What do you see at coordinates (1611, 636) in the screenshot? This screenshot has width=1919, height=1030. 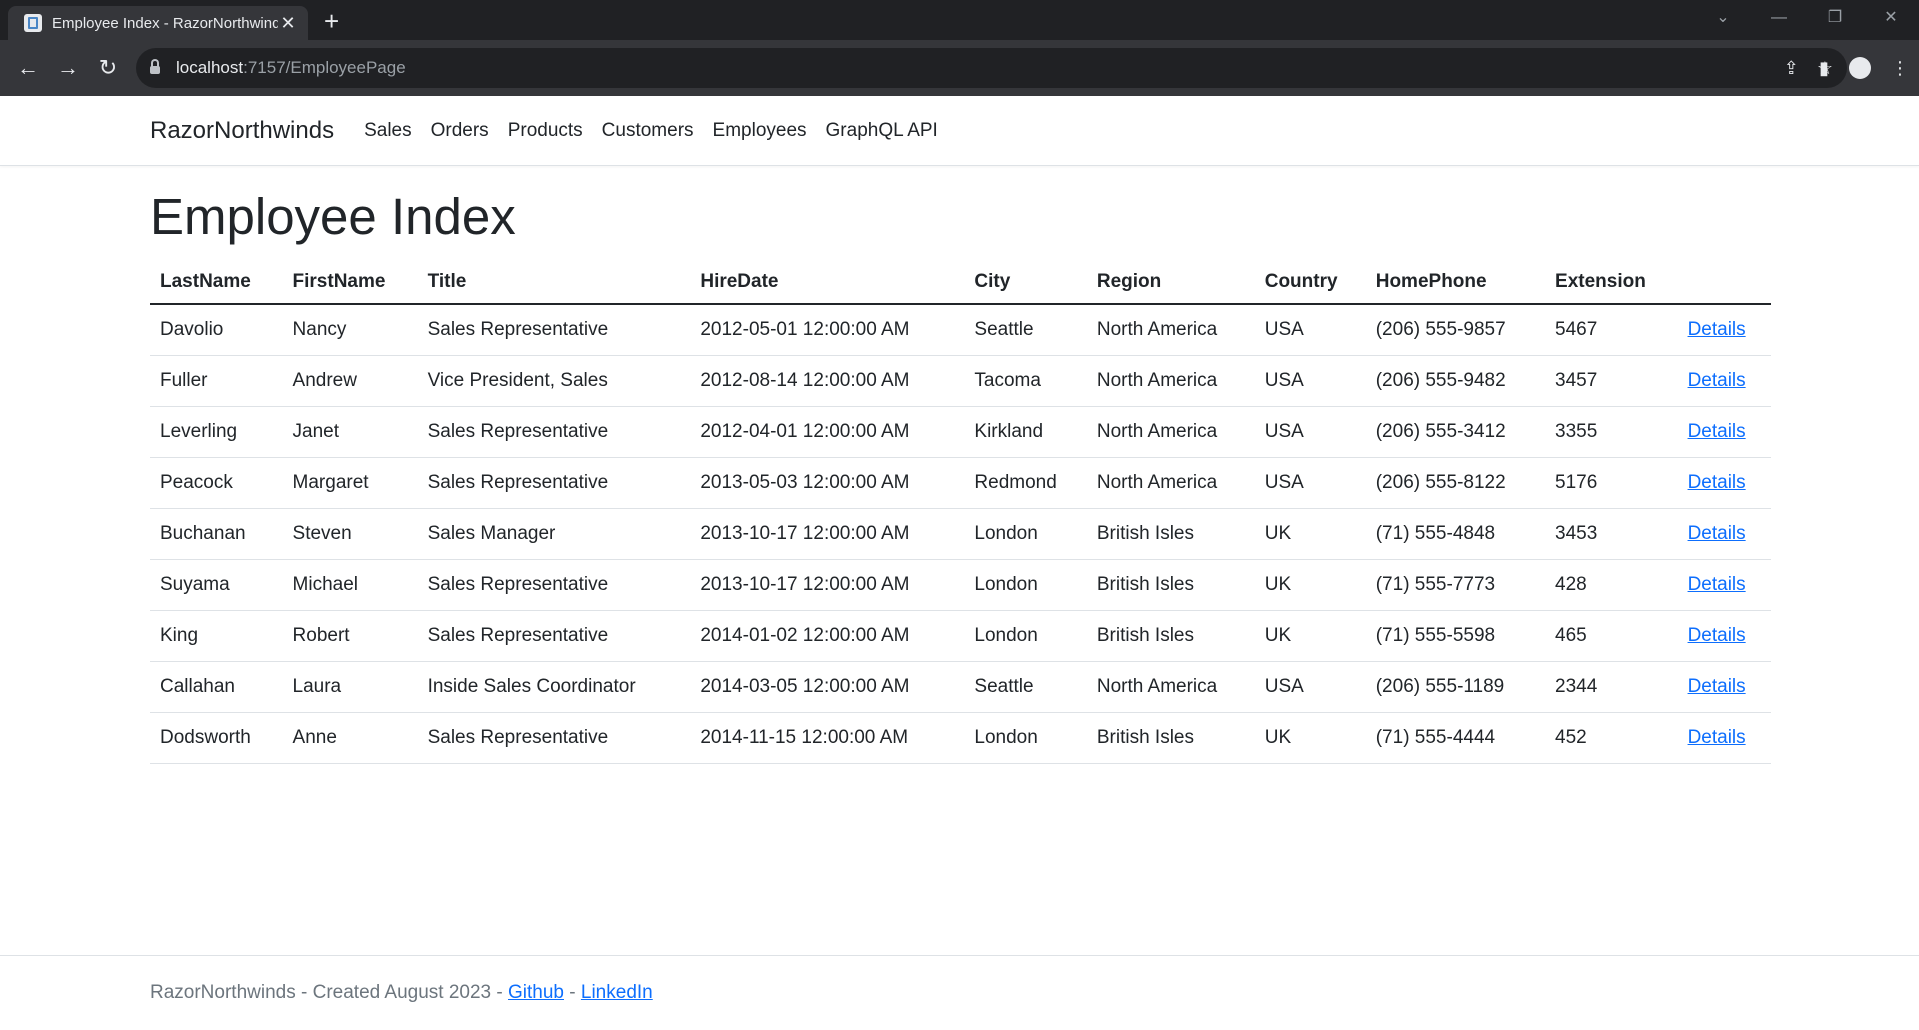 I see `cell-extension: 465` at bounding box center [1611, 636].